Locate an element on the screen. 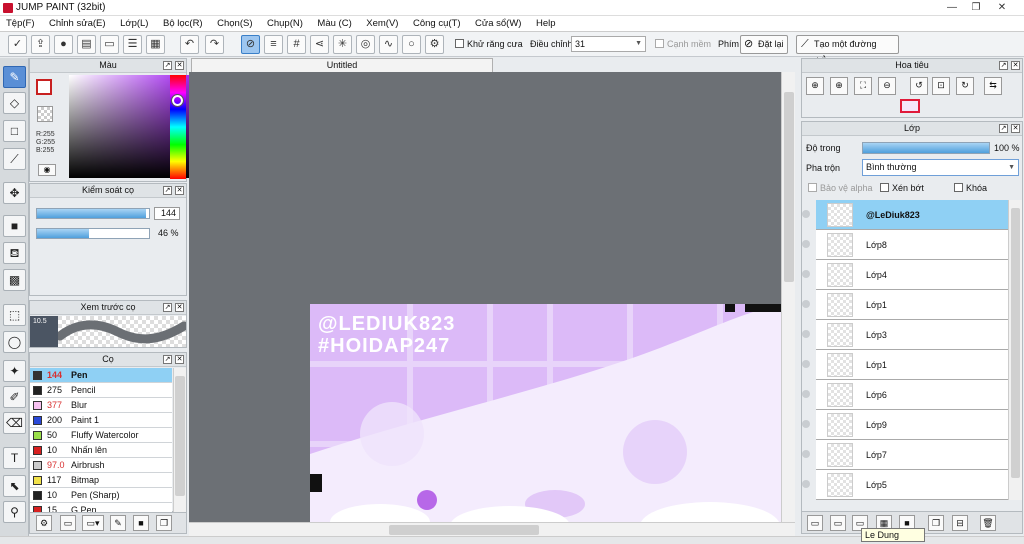  menu-edit: Chỉnh sửa(E) is located at coordinates (77, 22).